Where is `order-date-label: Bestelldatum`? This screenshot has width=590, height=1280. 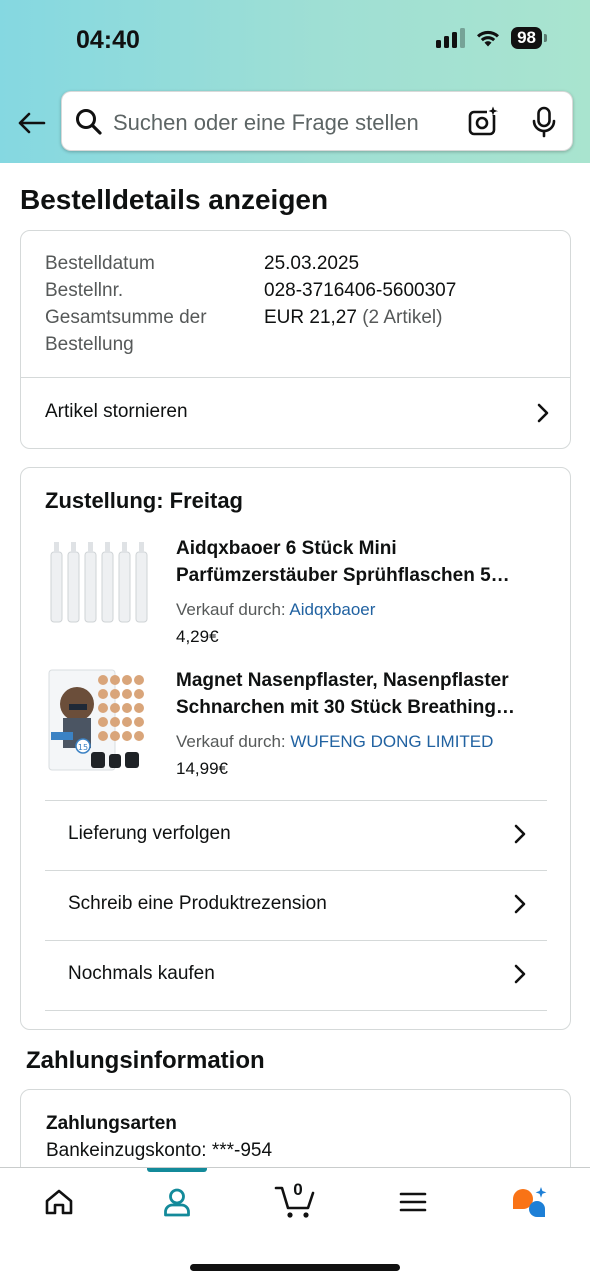
order-date-label: Bestelldatum is located at coordinates (100, 263).